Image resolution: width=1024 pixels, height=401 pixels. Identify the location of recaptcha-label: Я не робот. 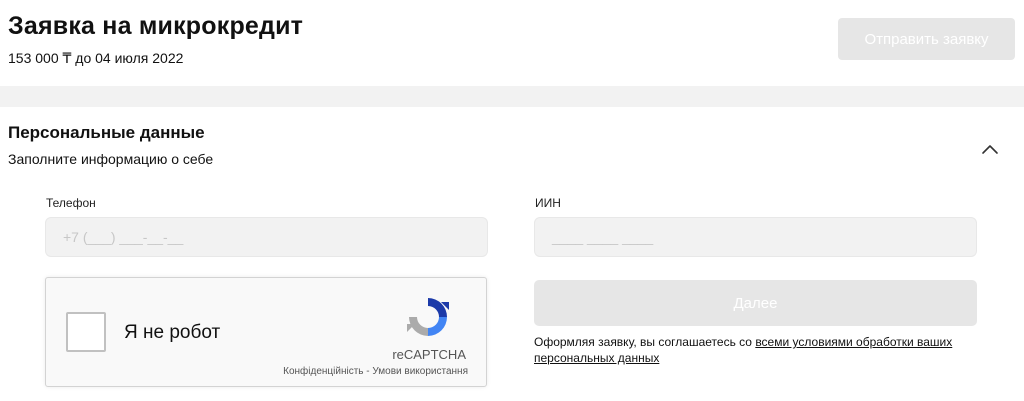
(172, 332).